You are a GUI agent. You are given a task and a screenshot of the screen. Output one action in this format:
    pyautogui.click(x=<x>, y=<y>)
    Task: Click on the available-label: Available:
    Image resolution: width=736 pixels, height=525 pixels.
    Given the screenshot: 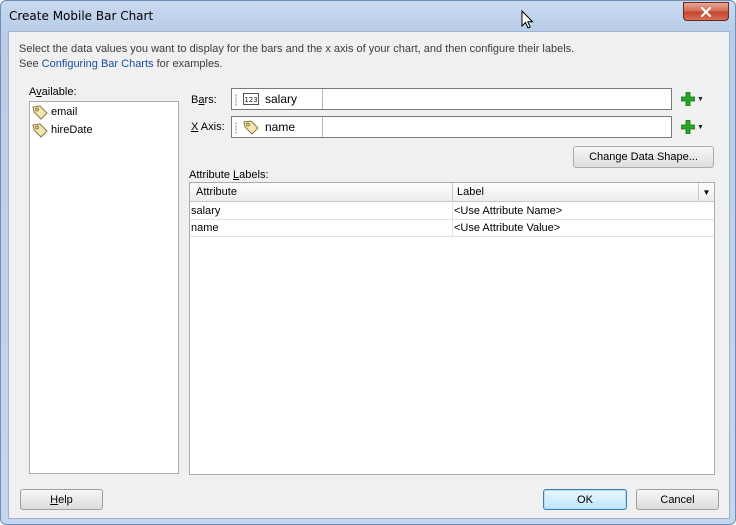 What is the action you would take?
    pyautogui.click(x=53, y=92)
    